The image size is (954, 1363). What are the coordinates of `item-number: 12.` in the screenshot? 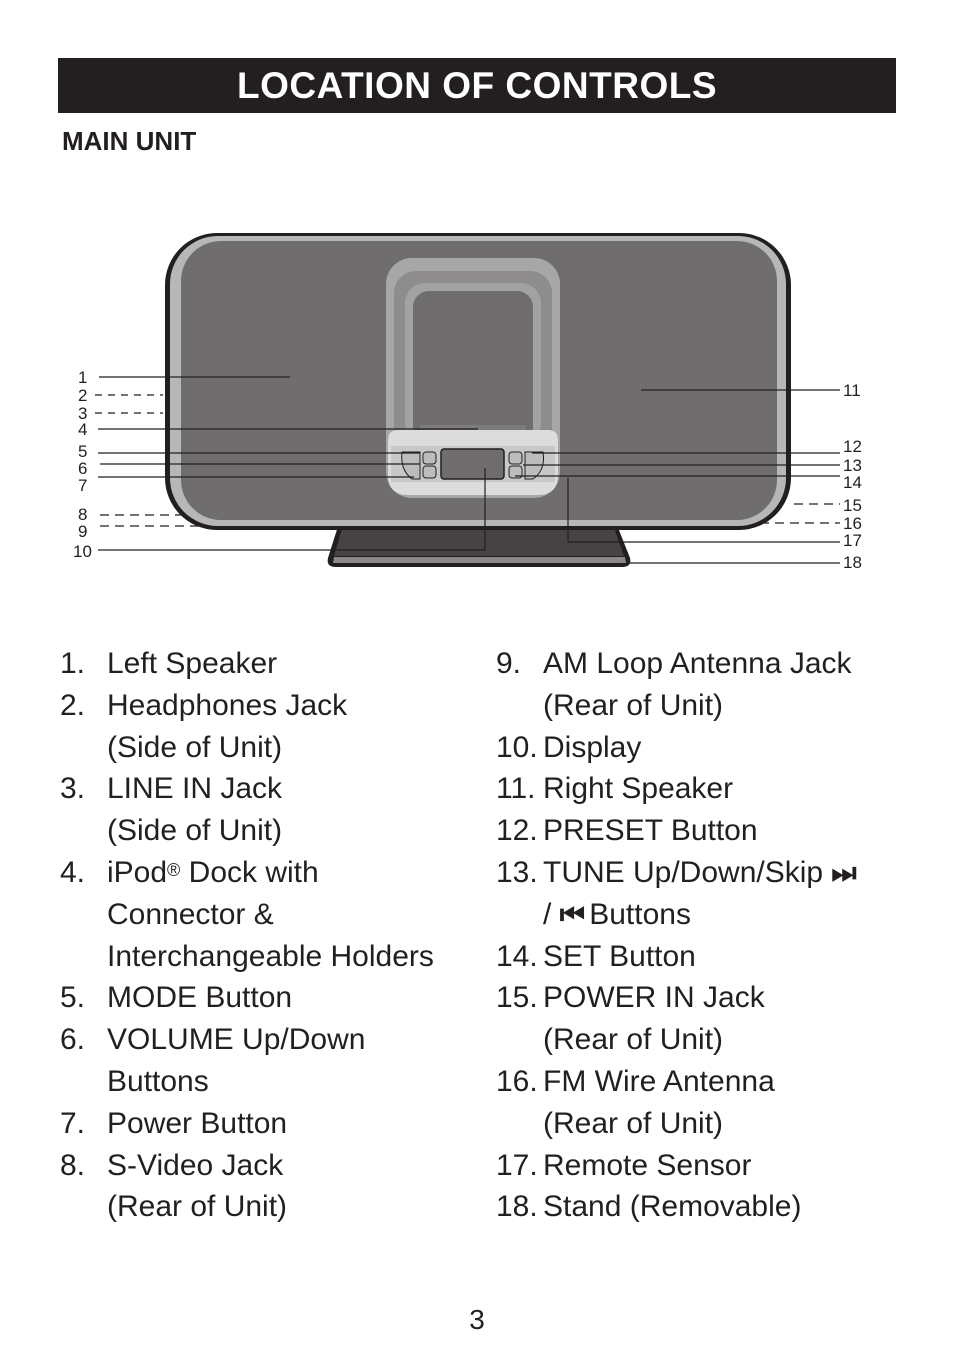 It's located at (517, 831).